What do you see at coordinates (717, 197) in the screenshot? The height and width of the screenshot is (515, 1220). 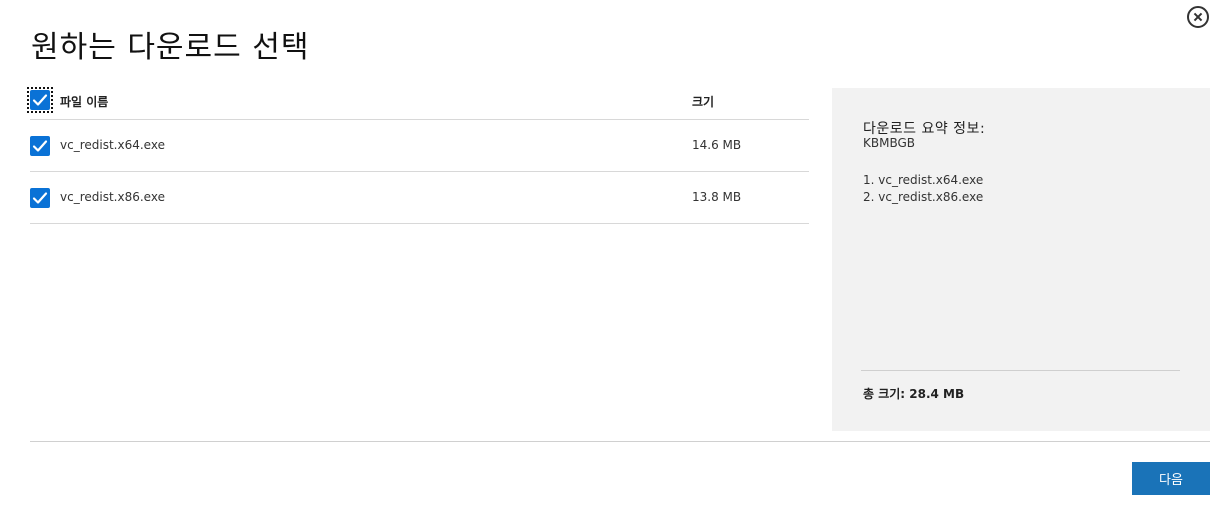 I see `file-size: 13.8 MB` at bounding box center [717, 197].